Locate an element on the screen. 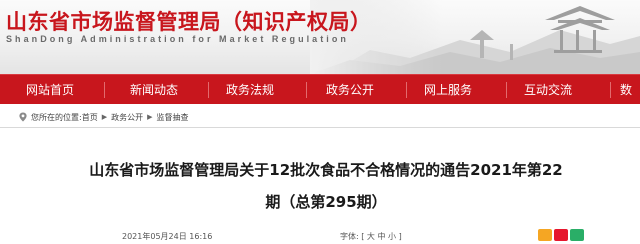  font-size-label: 字体: is located at coordinates (349, 236).